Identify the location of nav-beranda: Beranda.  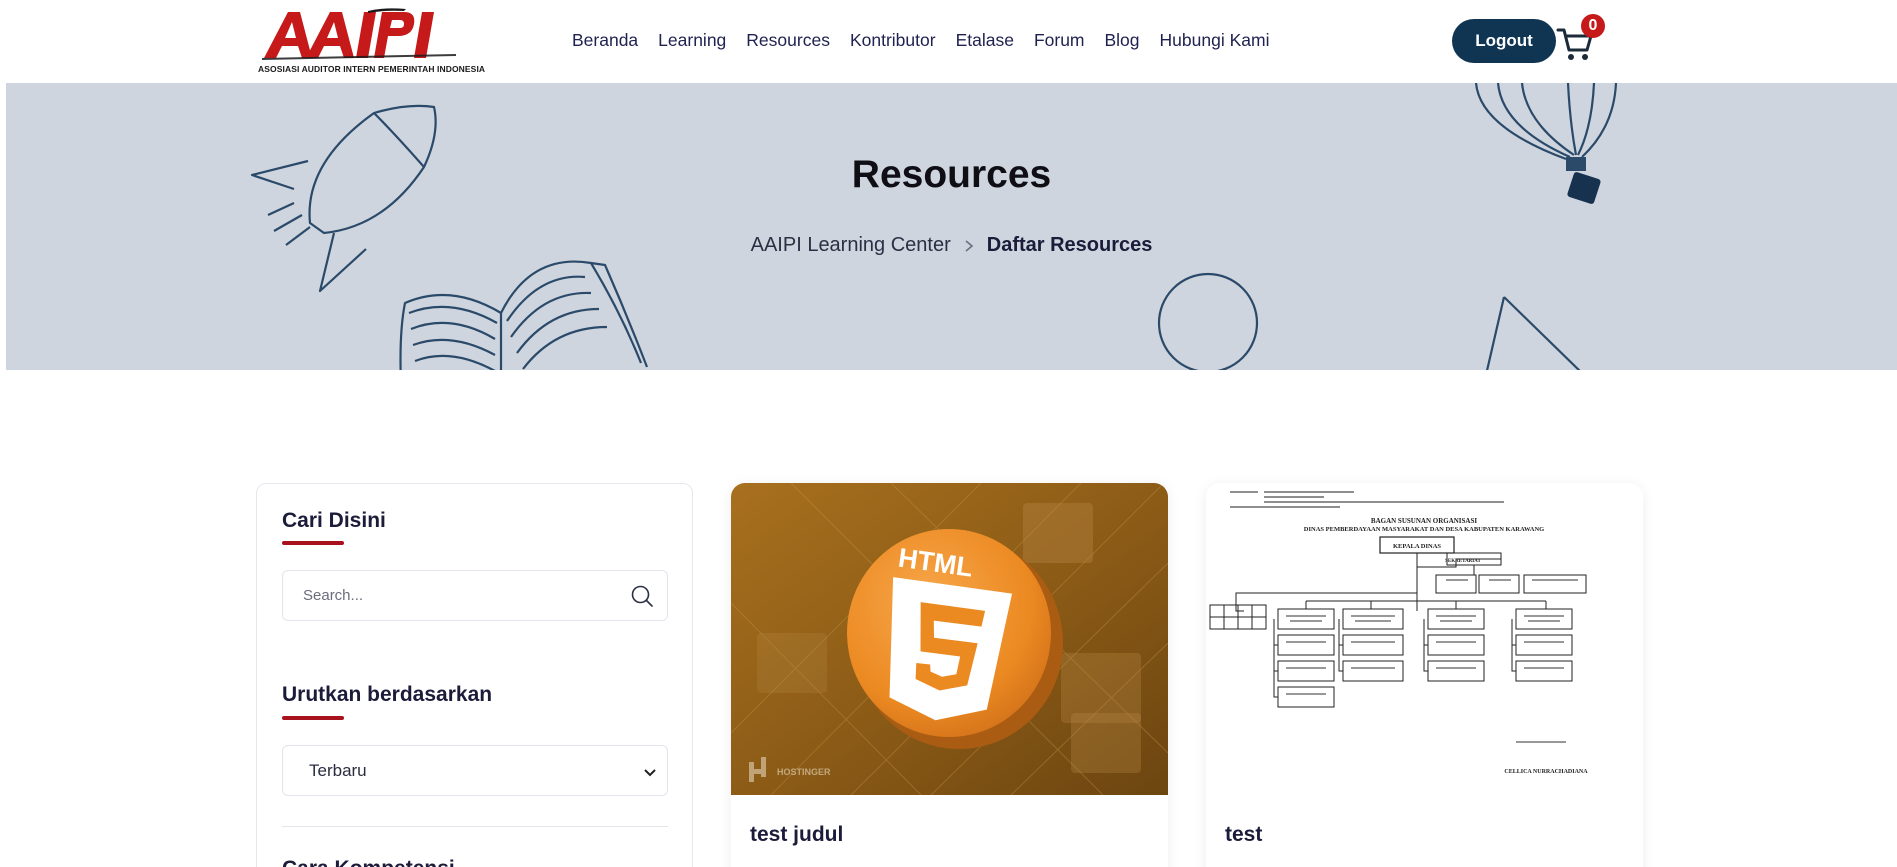
(605, 40).